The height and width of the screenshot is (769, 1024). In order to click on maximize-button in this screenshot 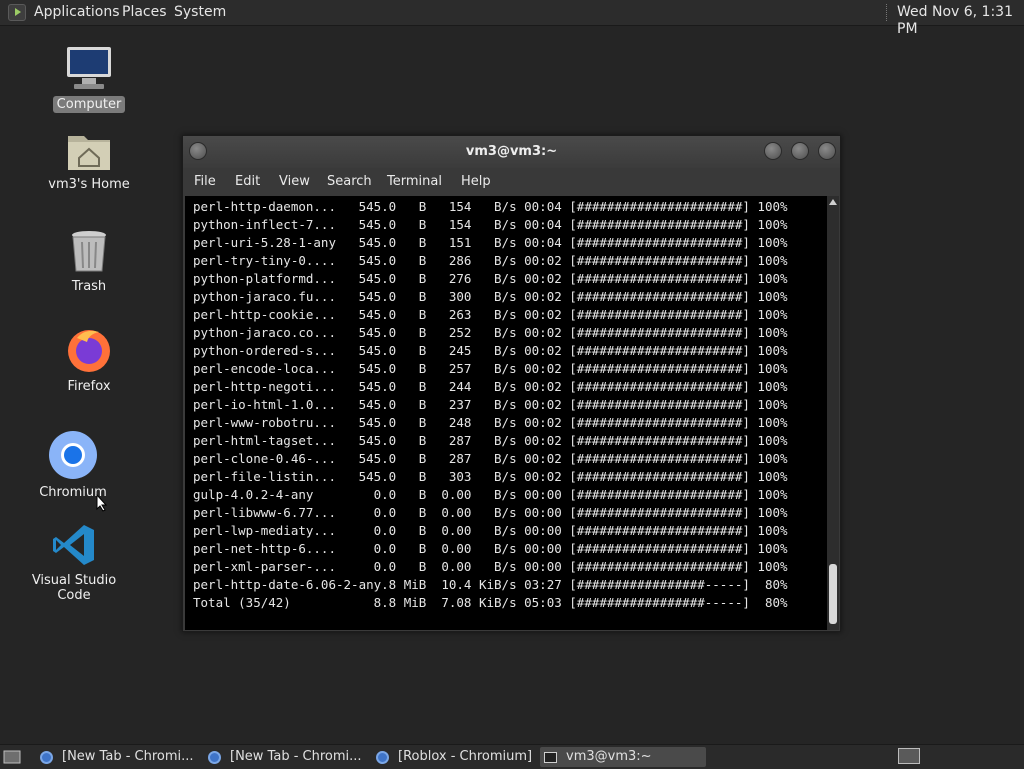, I will do `click(800, 151)`.